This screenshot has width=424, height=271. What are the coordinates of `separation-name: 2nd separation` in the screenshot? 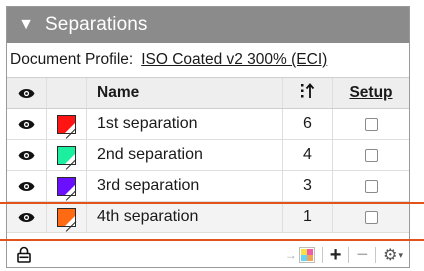 It's located at (185, 155).